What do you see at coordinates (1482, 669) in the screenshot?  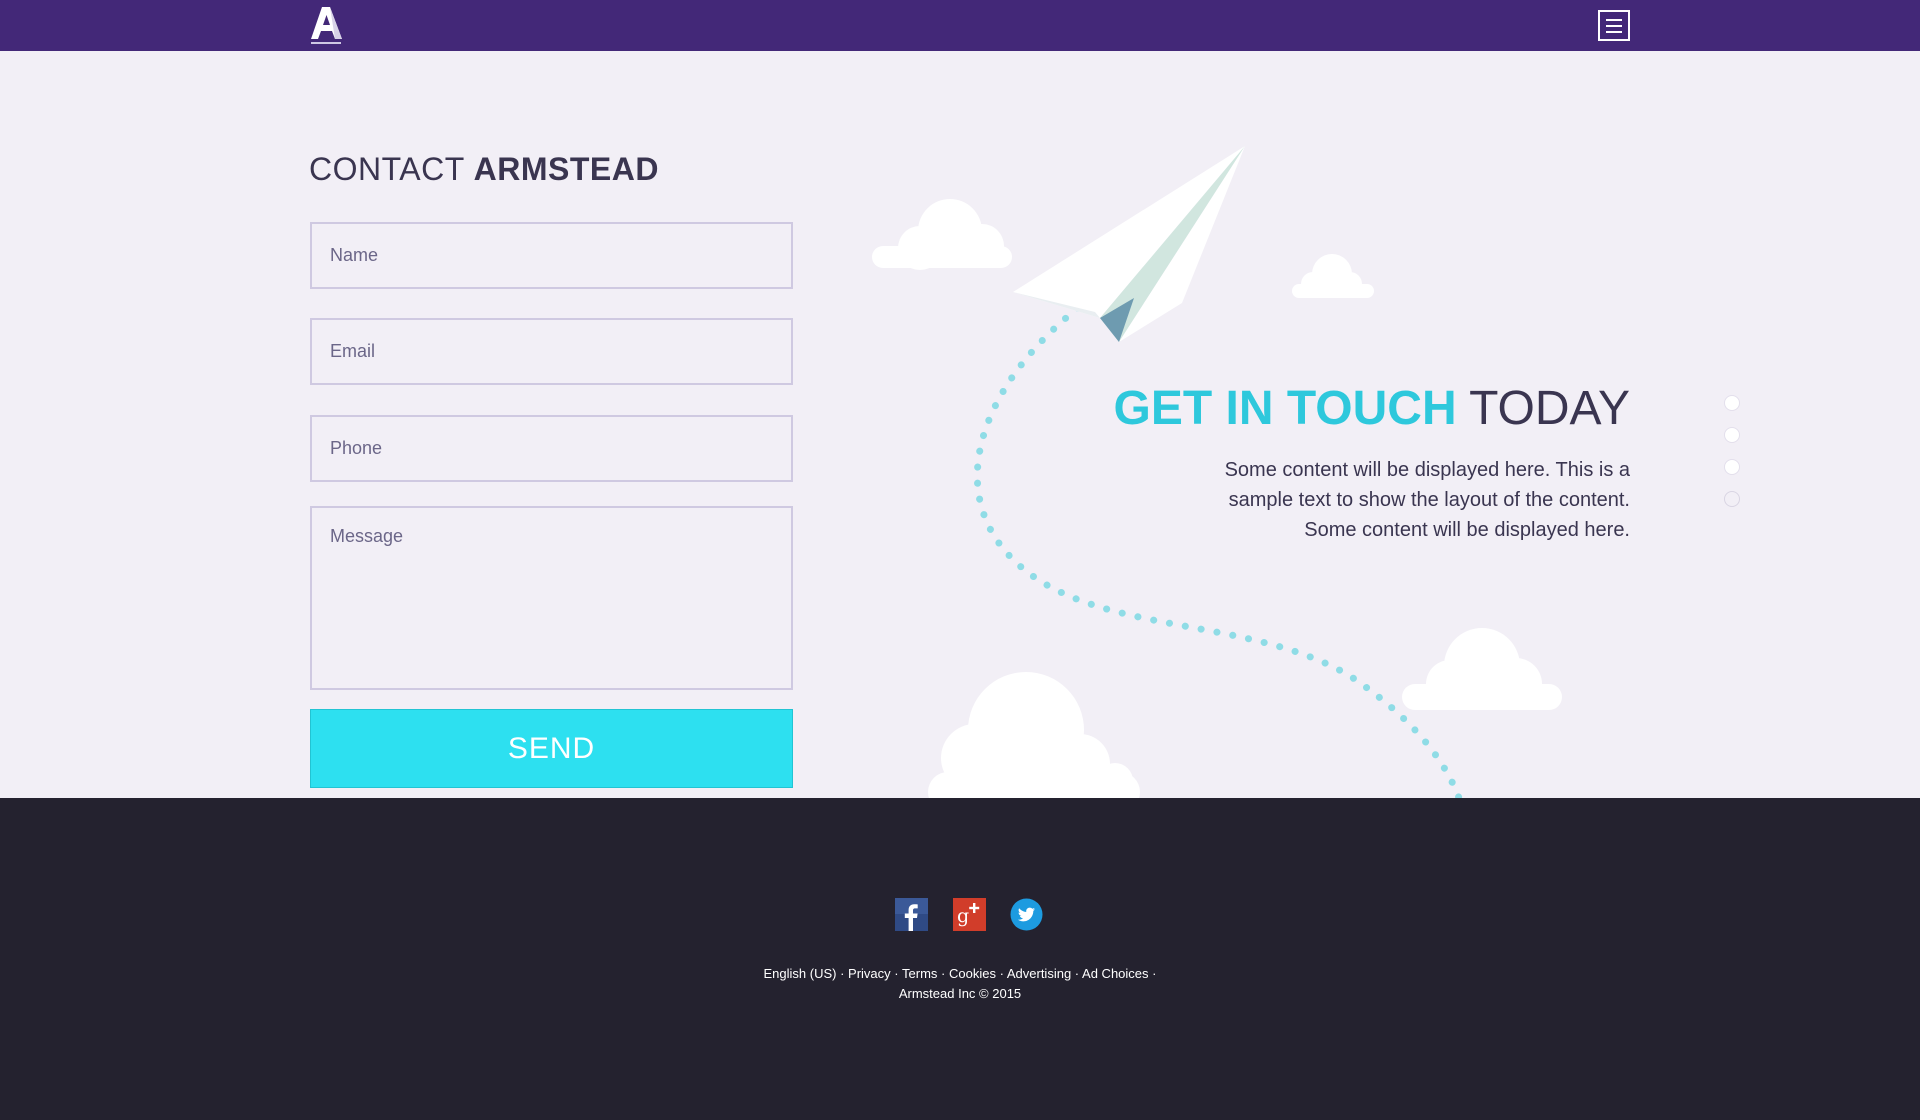 I see `cloud-right` at bounding box center [1482, 669].